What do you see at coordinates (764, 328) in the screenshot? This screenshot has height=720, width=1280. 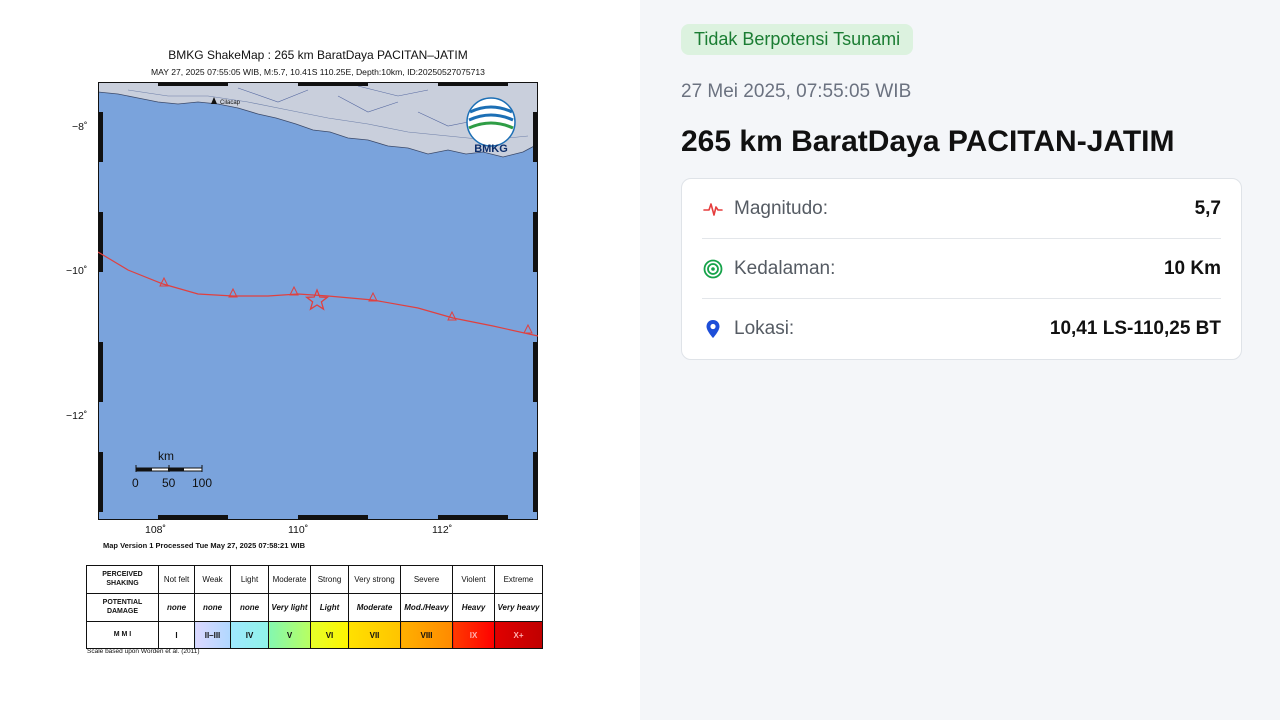 I see `location-label: Lokasi:` at bounding box center [764, 328].